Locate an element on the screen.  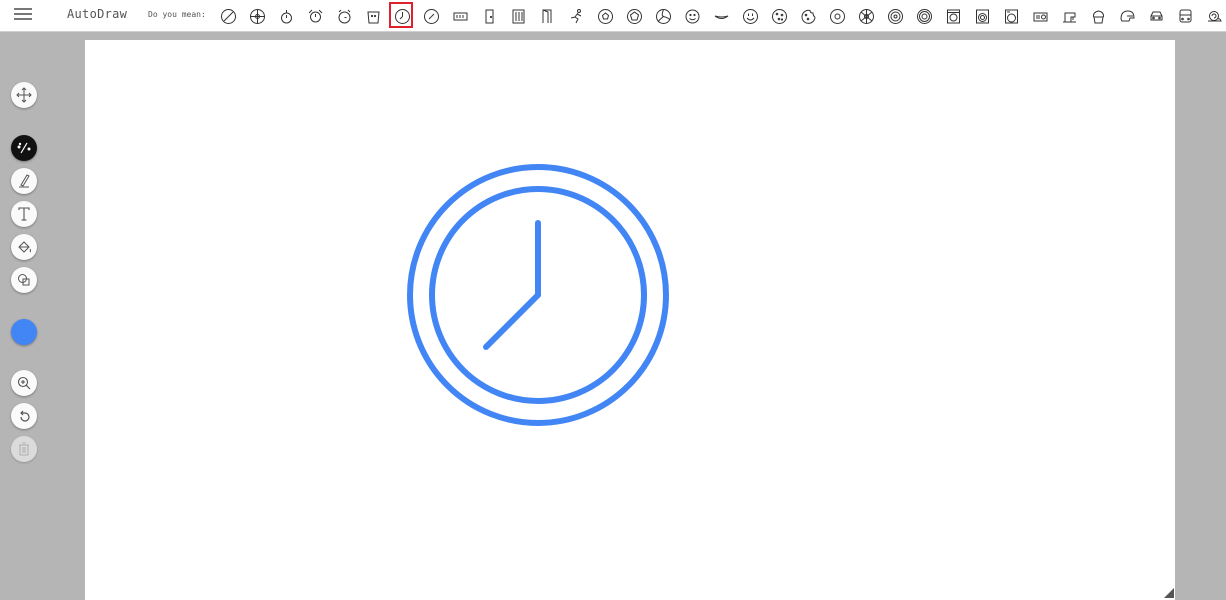
washer-front-icon is located at coordinates (1011, 16).